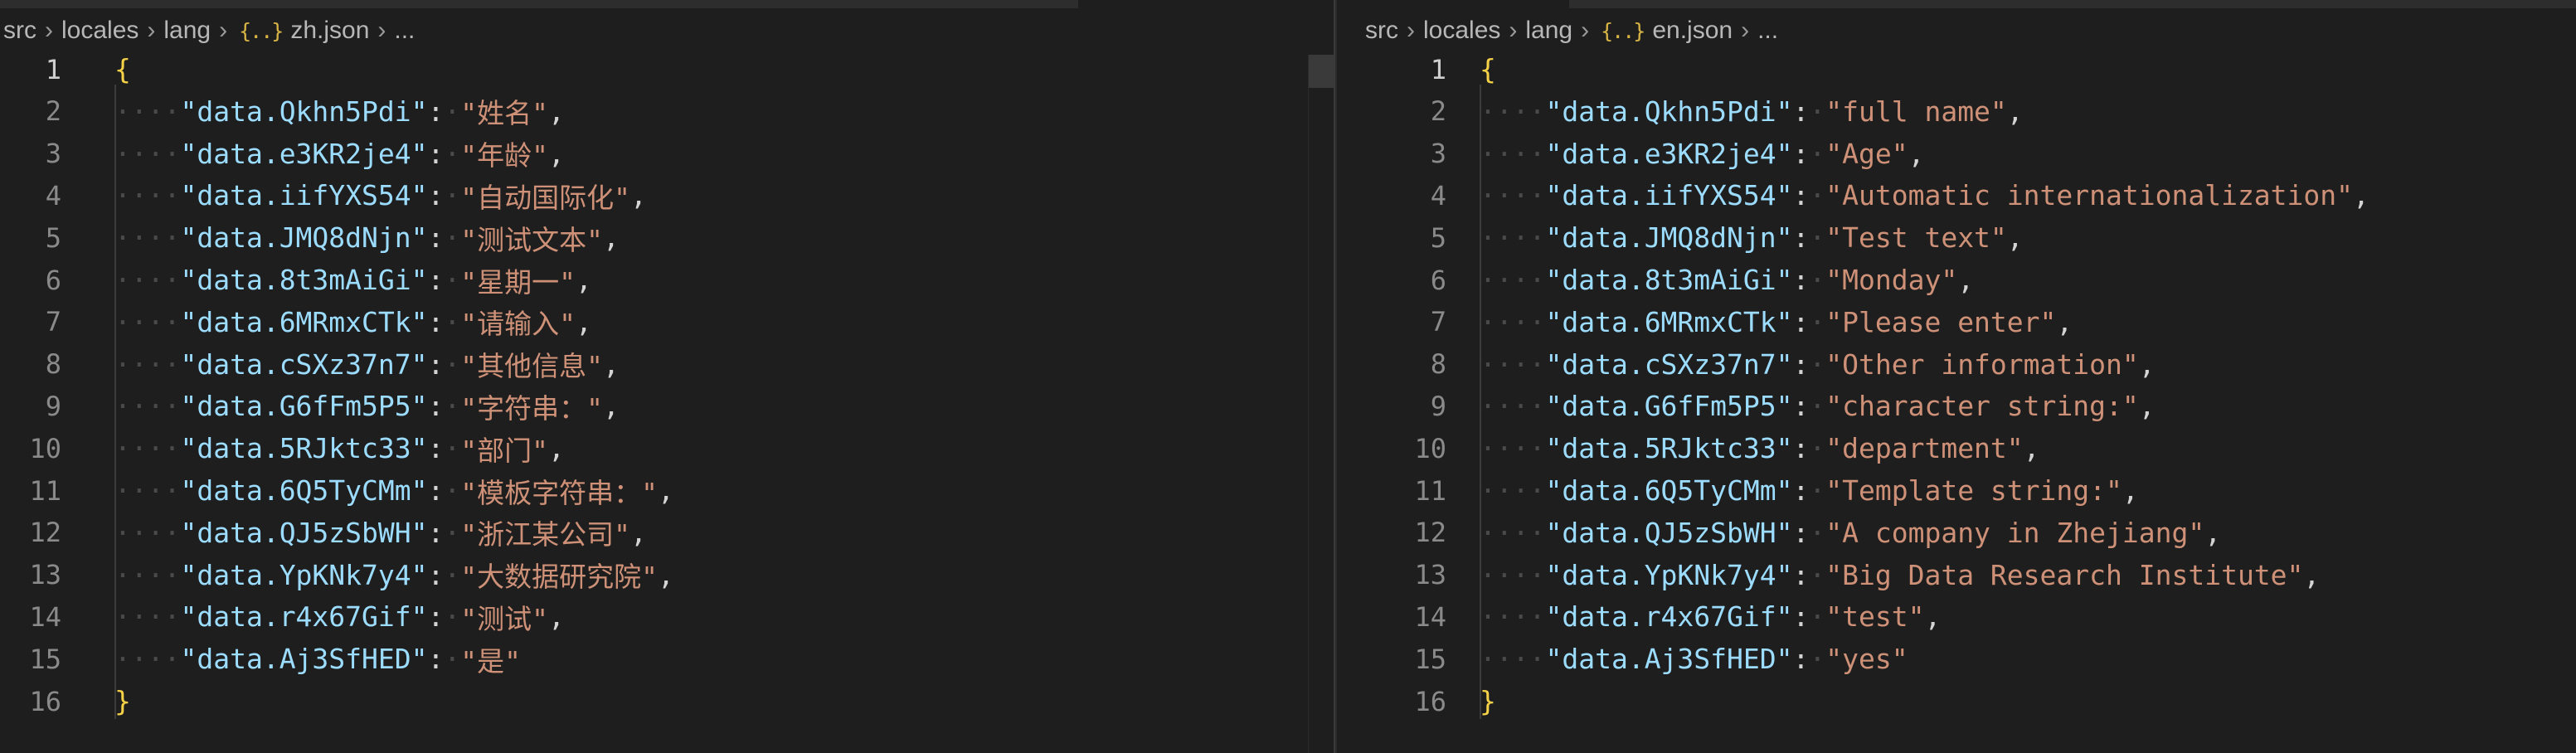 This screenshot has width=2576, height=753. I want to click on code-line: 9 ···· "data.G6fFm5P5": · "字符串：",, so click(310, 406).